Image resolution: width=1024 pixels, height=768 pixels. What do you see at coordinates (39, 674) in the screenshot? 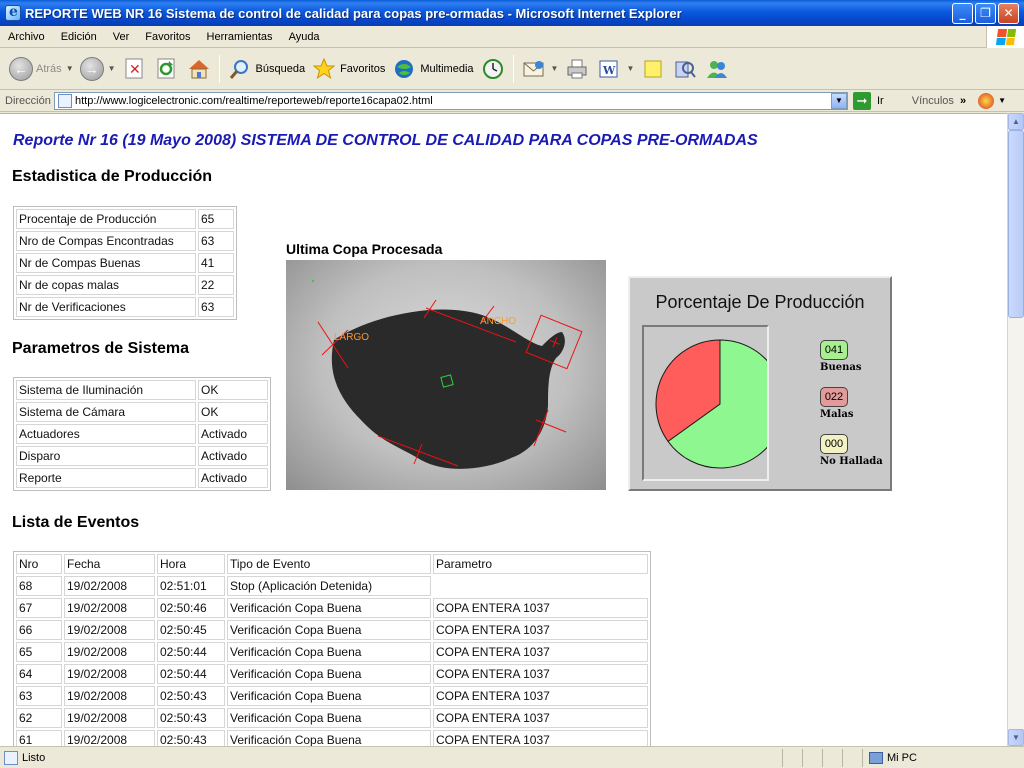
I see `table-cell: 64` at bounding box center [39, 674].